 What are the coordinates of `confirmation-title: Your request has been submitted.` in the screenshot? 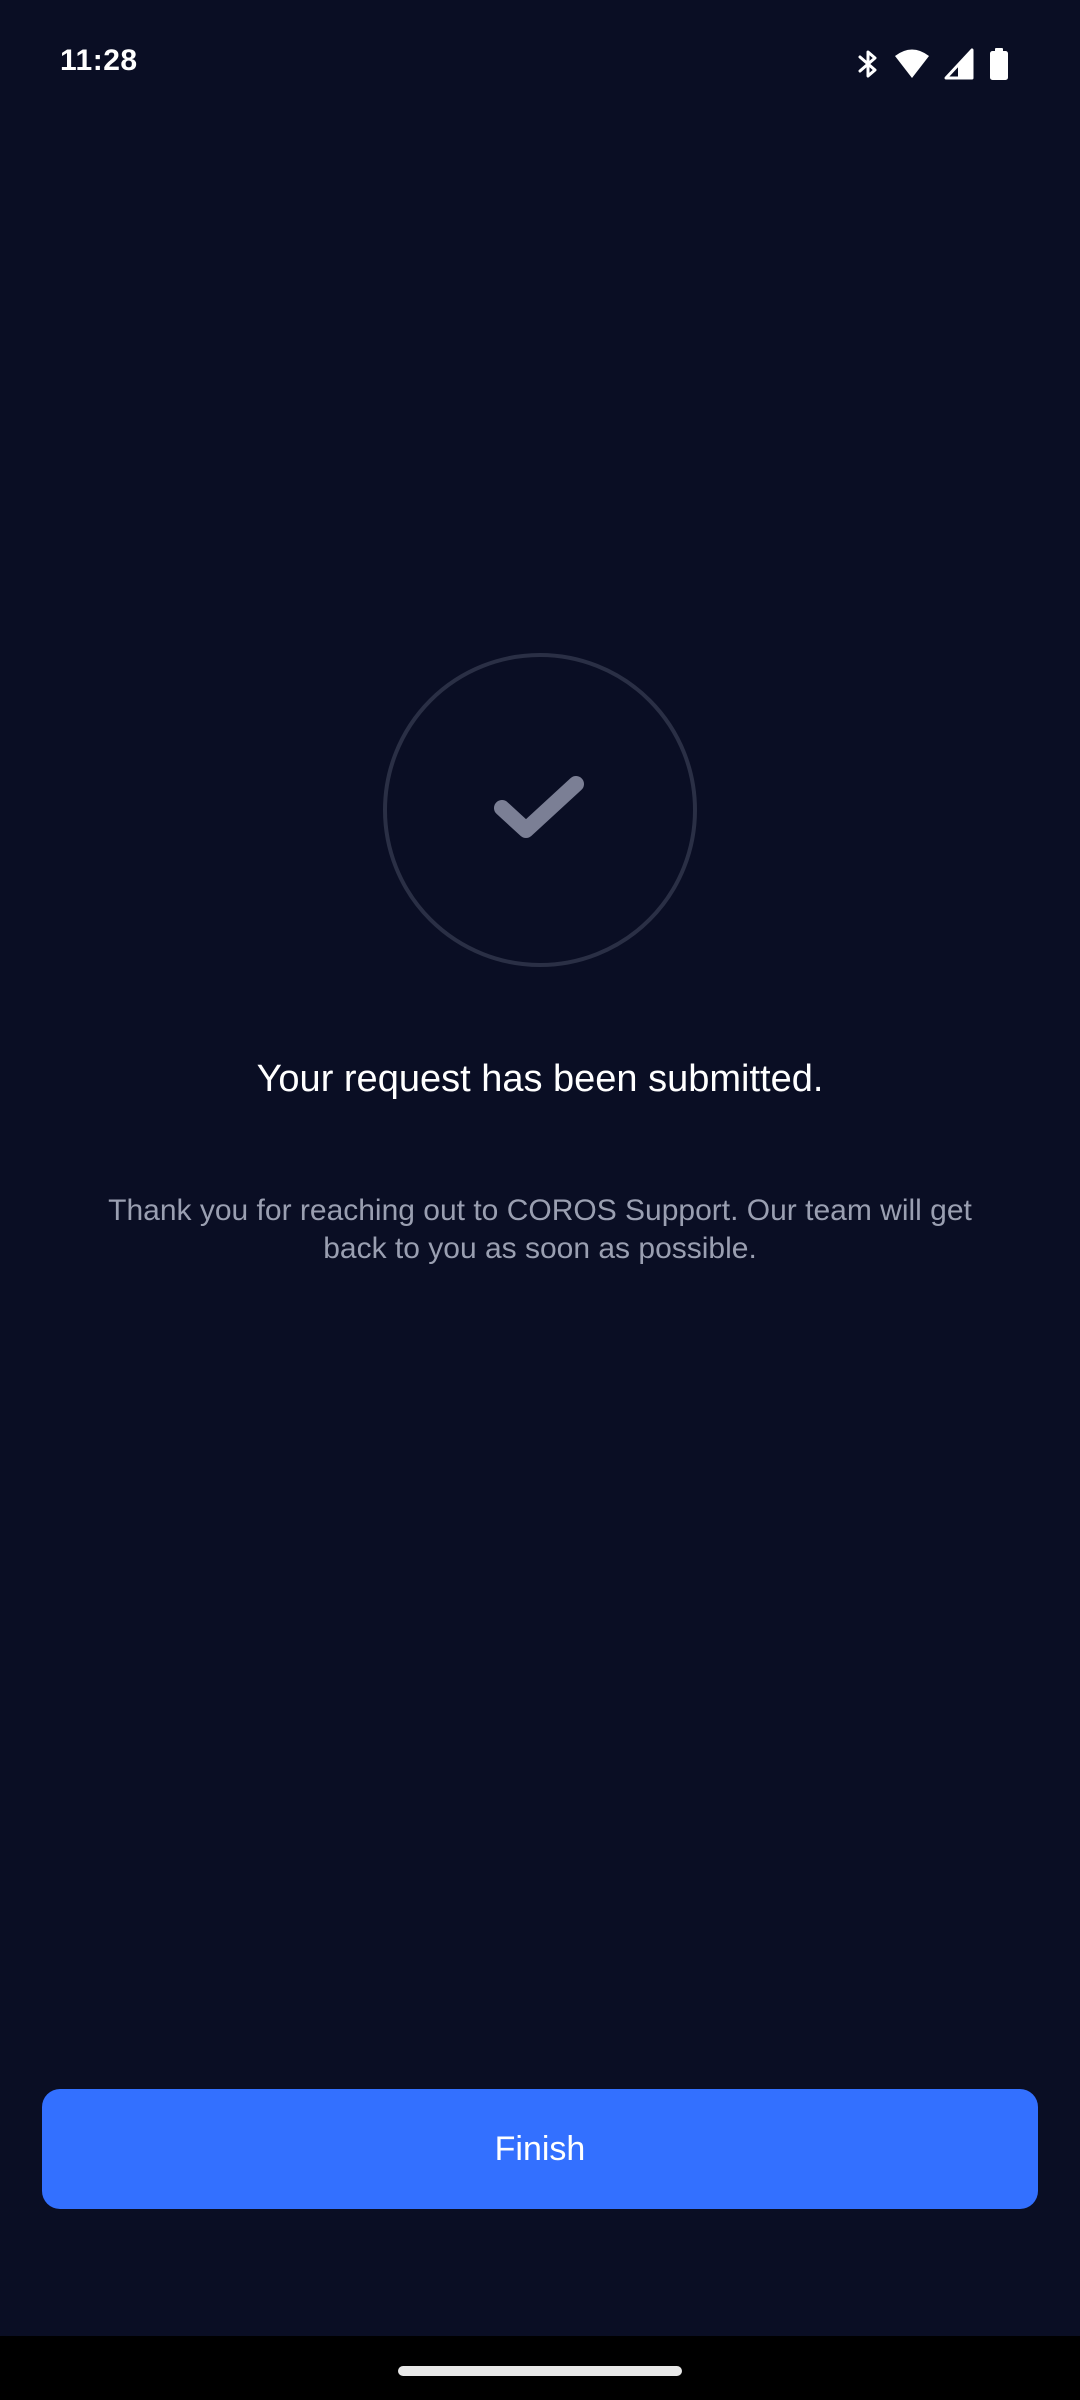 It's located at (540, 1079).